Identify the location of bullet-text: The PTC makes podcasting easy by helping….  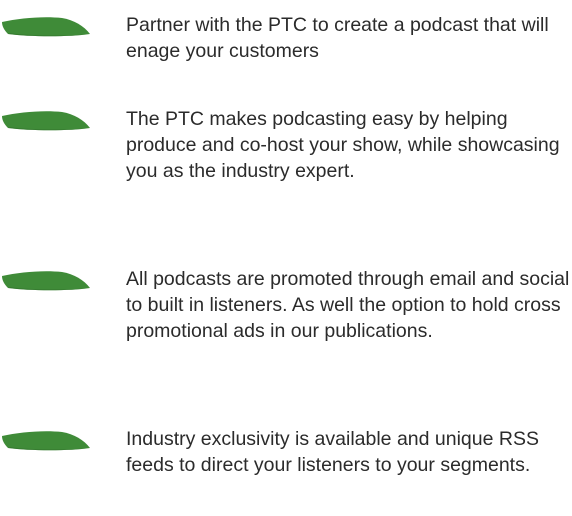
(343, 145).